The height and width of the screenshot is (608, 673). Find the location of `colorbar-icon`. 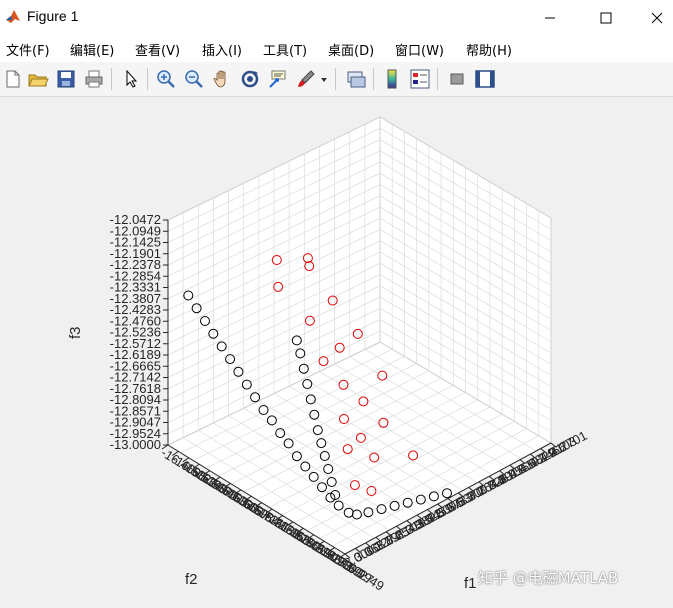

colorbar-icon is located at coordinates (392, 79).